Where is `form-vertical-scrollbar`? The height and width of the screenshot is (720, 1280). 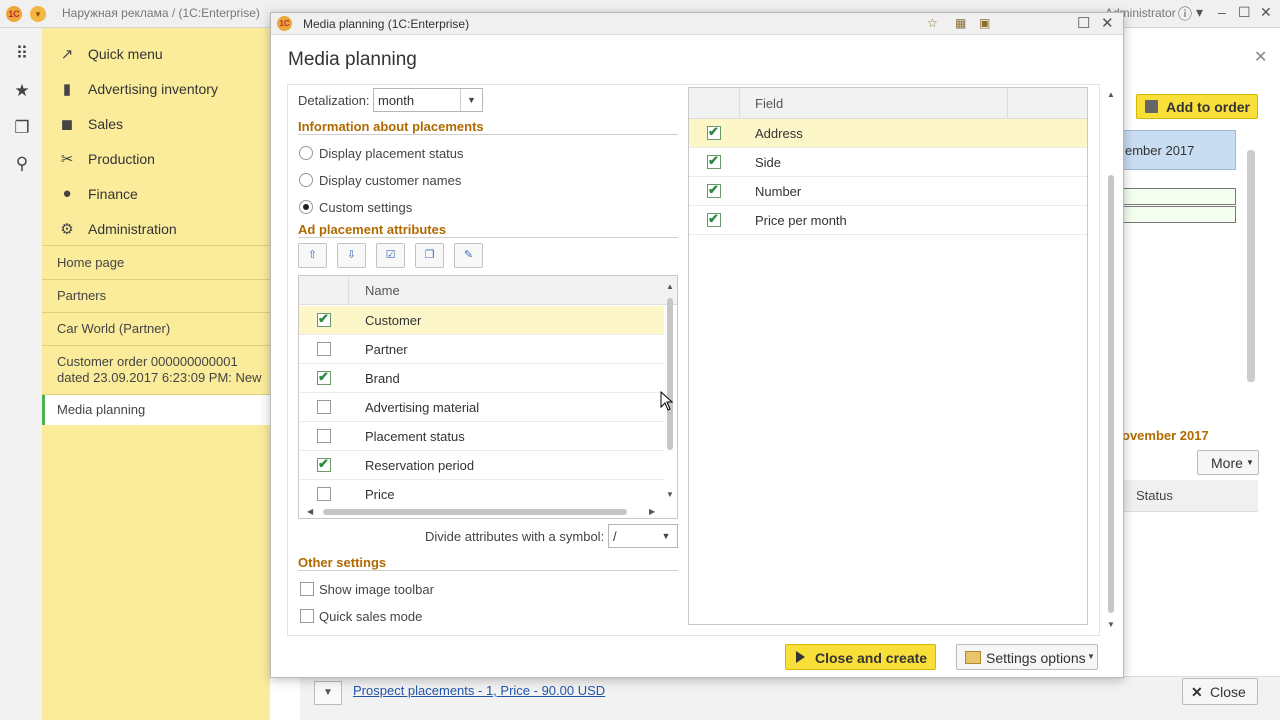
form-vertical-scrollbar is located at coordinates (1111, 394).